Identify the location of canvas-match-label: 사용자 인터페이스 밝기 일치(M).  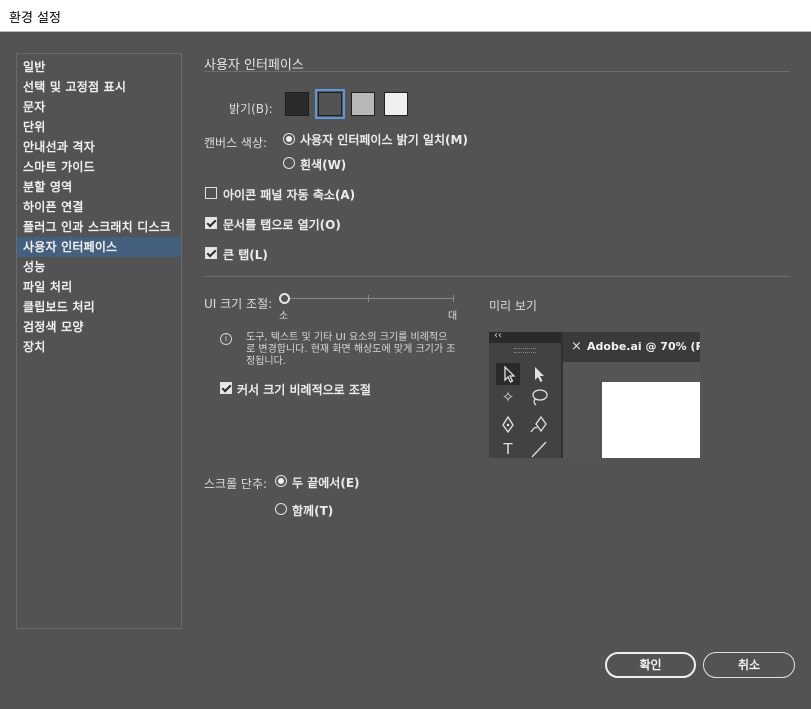
(384, 139).